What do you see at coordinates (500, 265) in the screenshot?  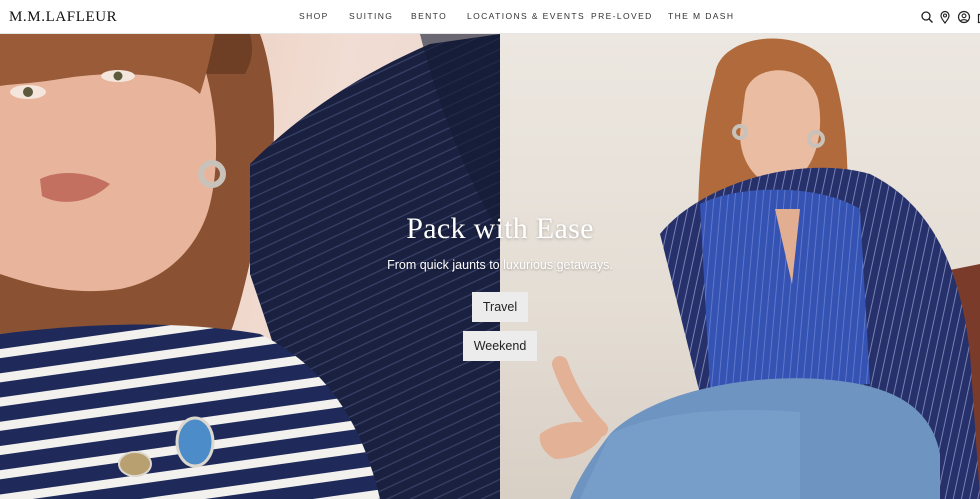 I see `hero-subtitle: From quick jaunts to luxurious getaways.` at bounding box center [500, 265].